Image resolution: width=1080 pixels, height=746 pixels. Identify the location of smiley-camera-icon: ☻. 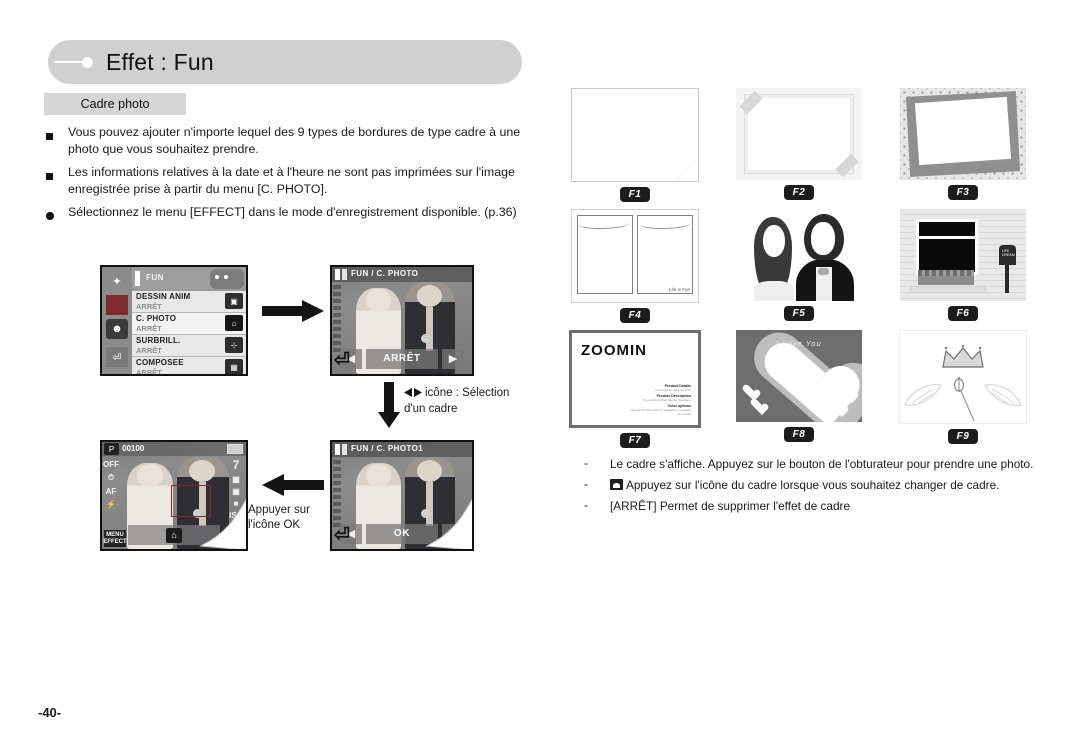
(117, 329).